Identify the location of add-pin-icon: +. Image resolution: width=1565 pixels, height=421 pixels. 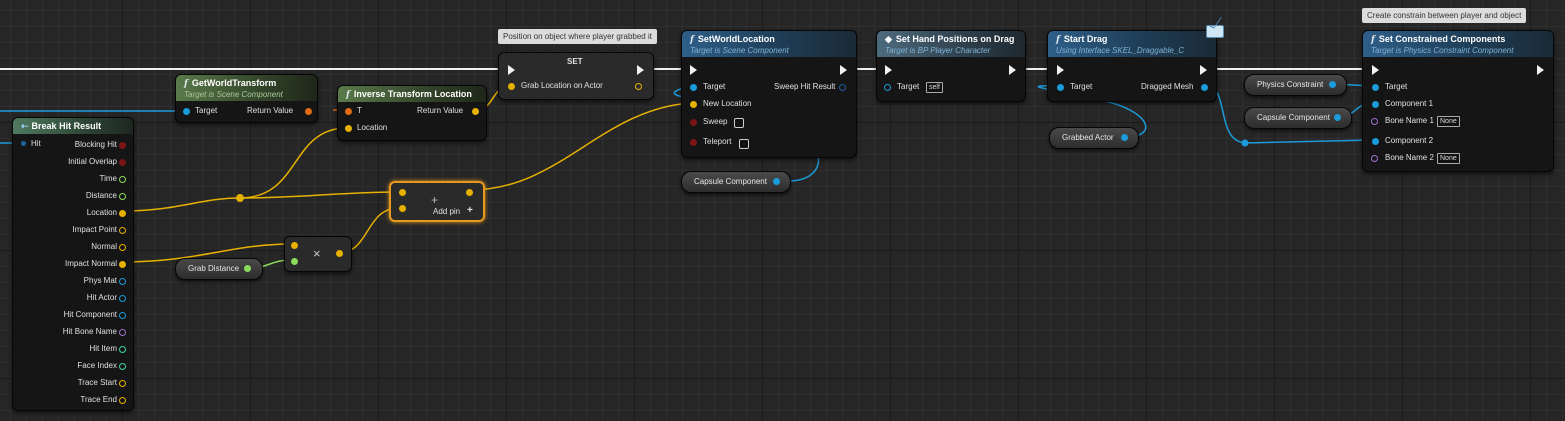
(470, 210).